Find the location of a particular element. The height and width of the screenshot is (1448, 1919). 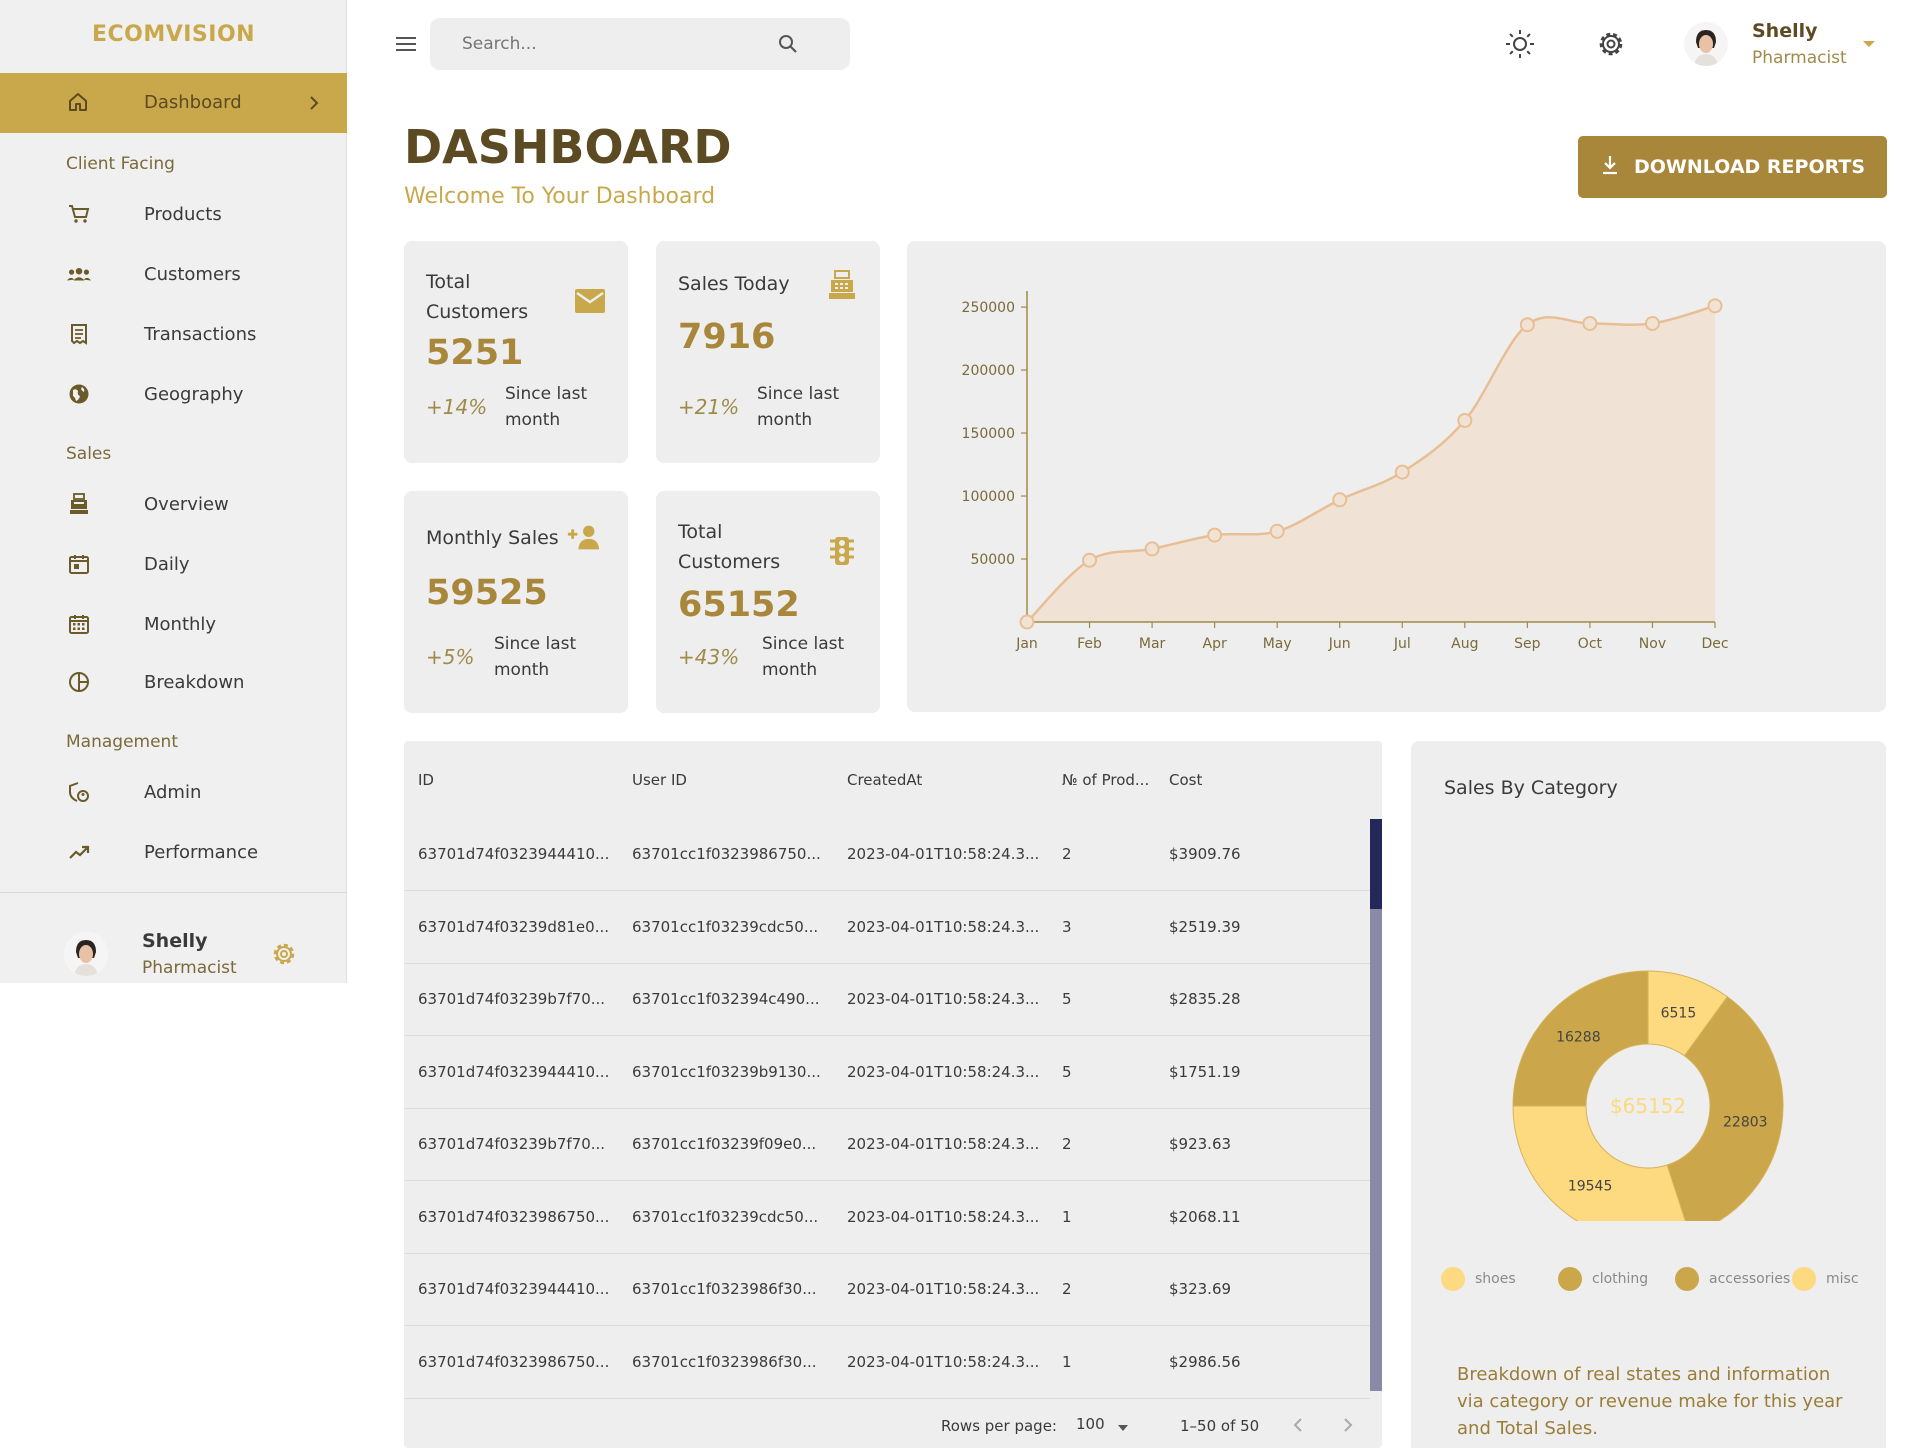

theme-toggle-icon is located at coordinates (1520, 44).